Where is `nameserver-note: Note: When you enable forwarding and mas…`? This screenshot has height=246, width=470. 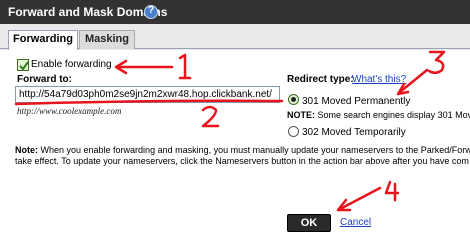 nameserver-note: Note: When you enable forwarding and mas… is located at coordinates (242, 156).